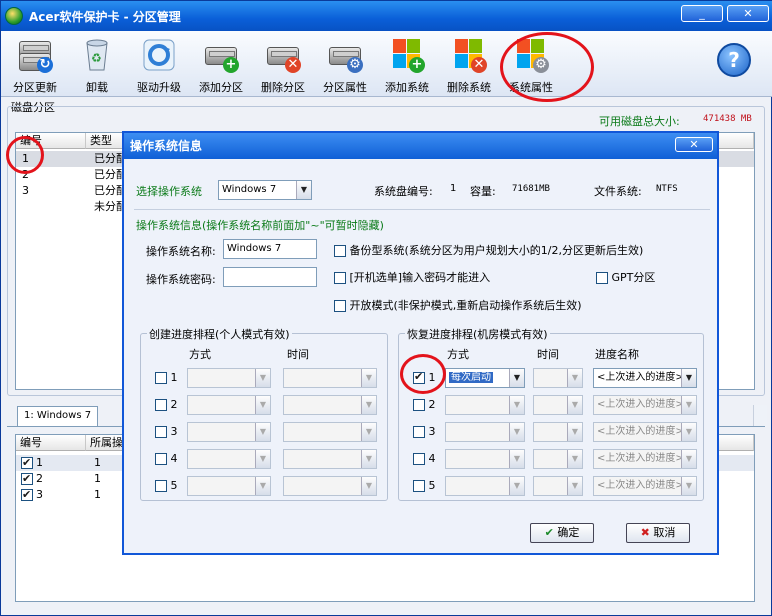 This screenshot has height=616, width=772. I want to click on restore-row: 2, so click(424, 404).